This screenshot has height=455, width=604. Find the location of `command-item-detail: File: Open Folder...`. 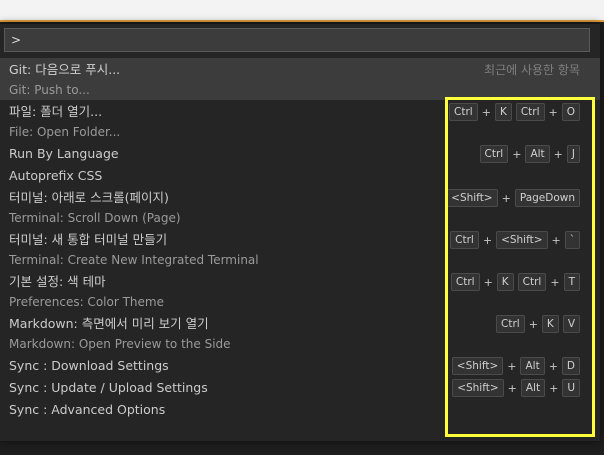

command-item-detail: File: Open Folder... is located at coordinates (65, 132).